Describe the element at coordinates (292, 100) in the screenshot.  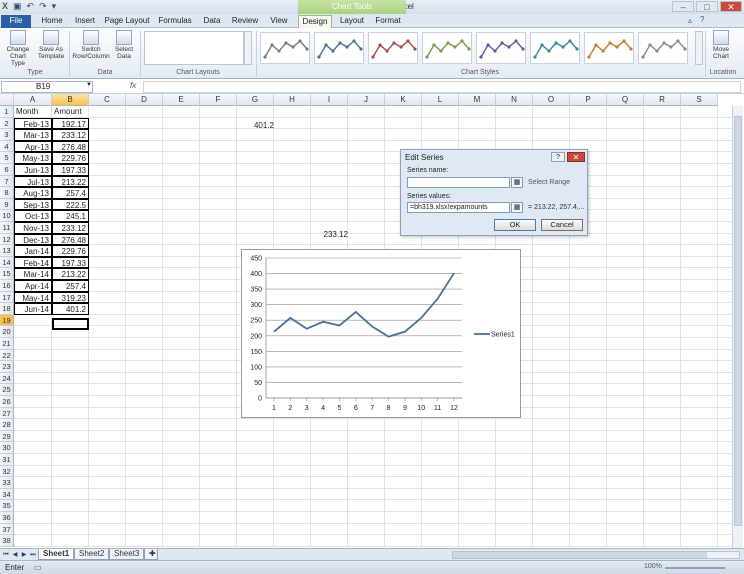
I see `column-header-h: H` at that location.